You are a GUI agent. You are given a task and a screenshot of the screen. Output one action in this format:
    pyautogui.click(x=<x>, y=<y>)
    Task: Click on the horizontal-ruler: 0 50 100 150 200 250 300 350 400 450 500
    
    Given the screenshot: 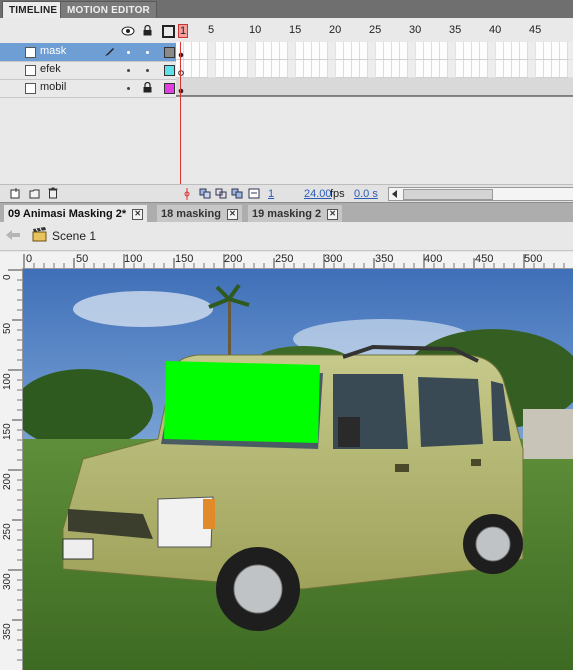 What is the action you would take?
    pyautogui.click(x=286, y=260)
    